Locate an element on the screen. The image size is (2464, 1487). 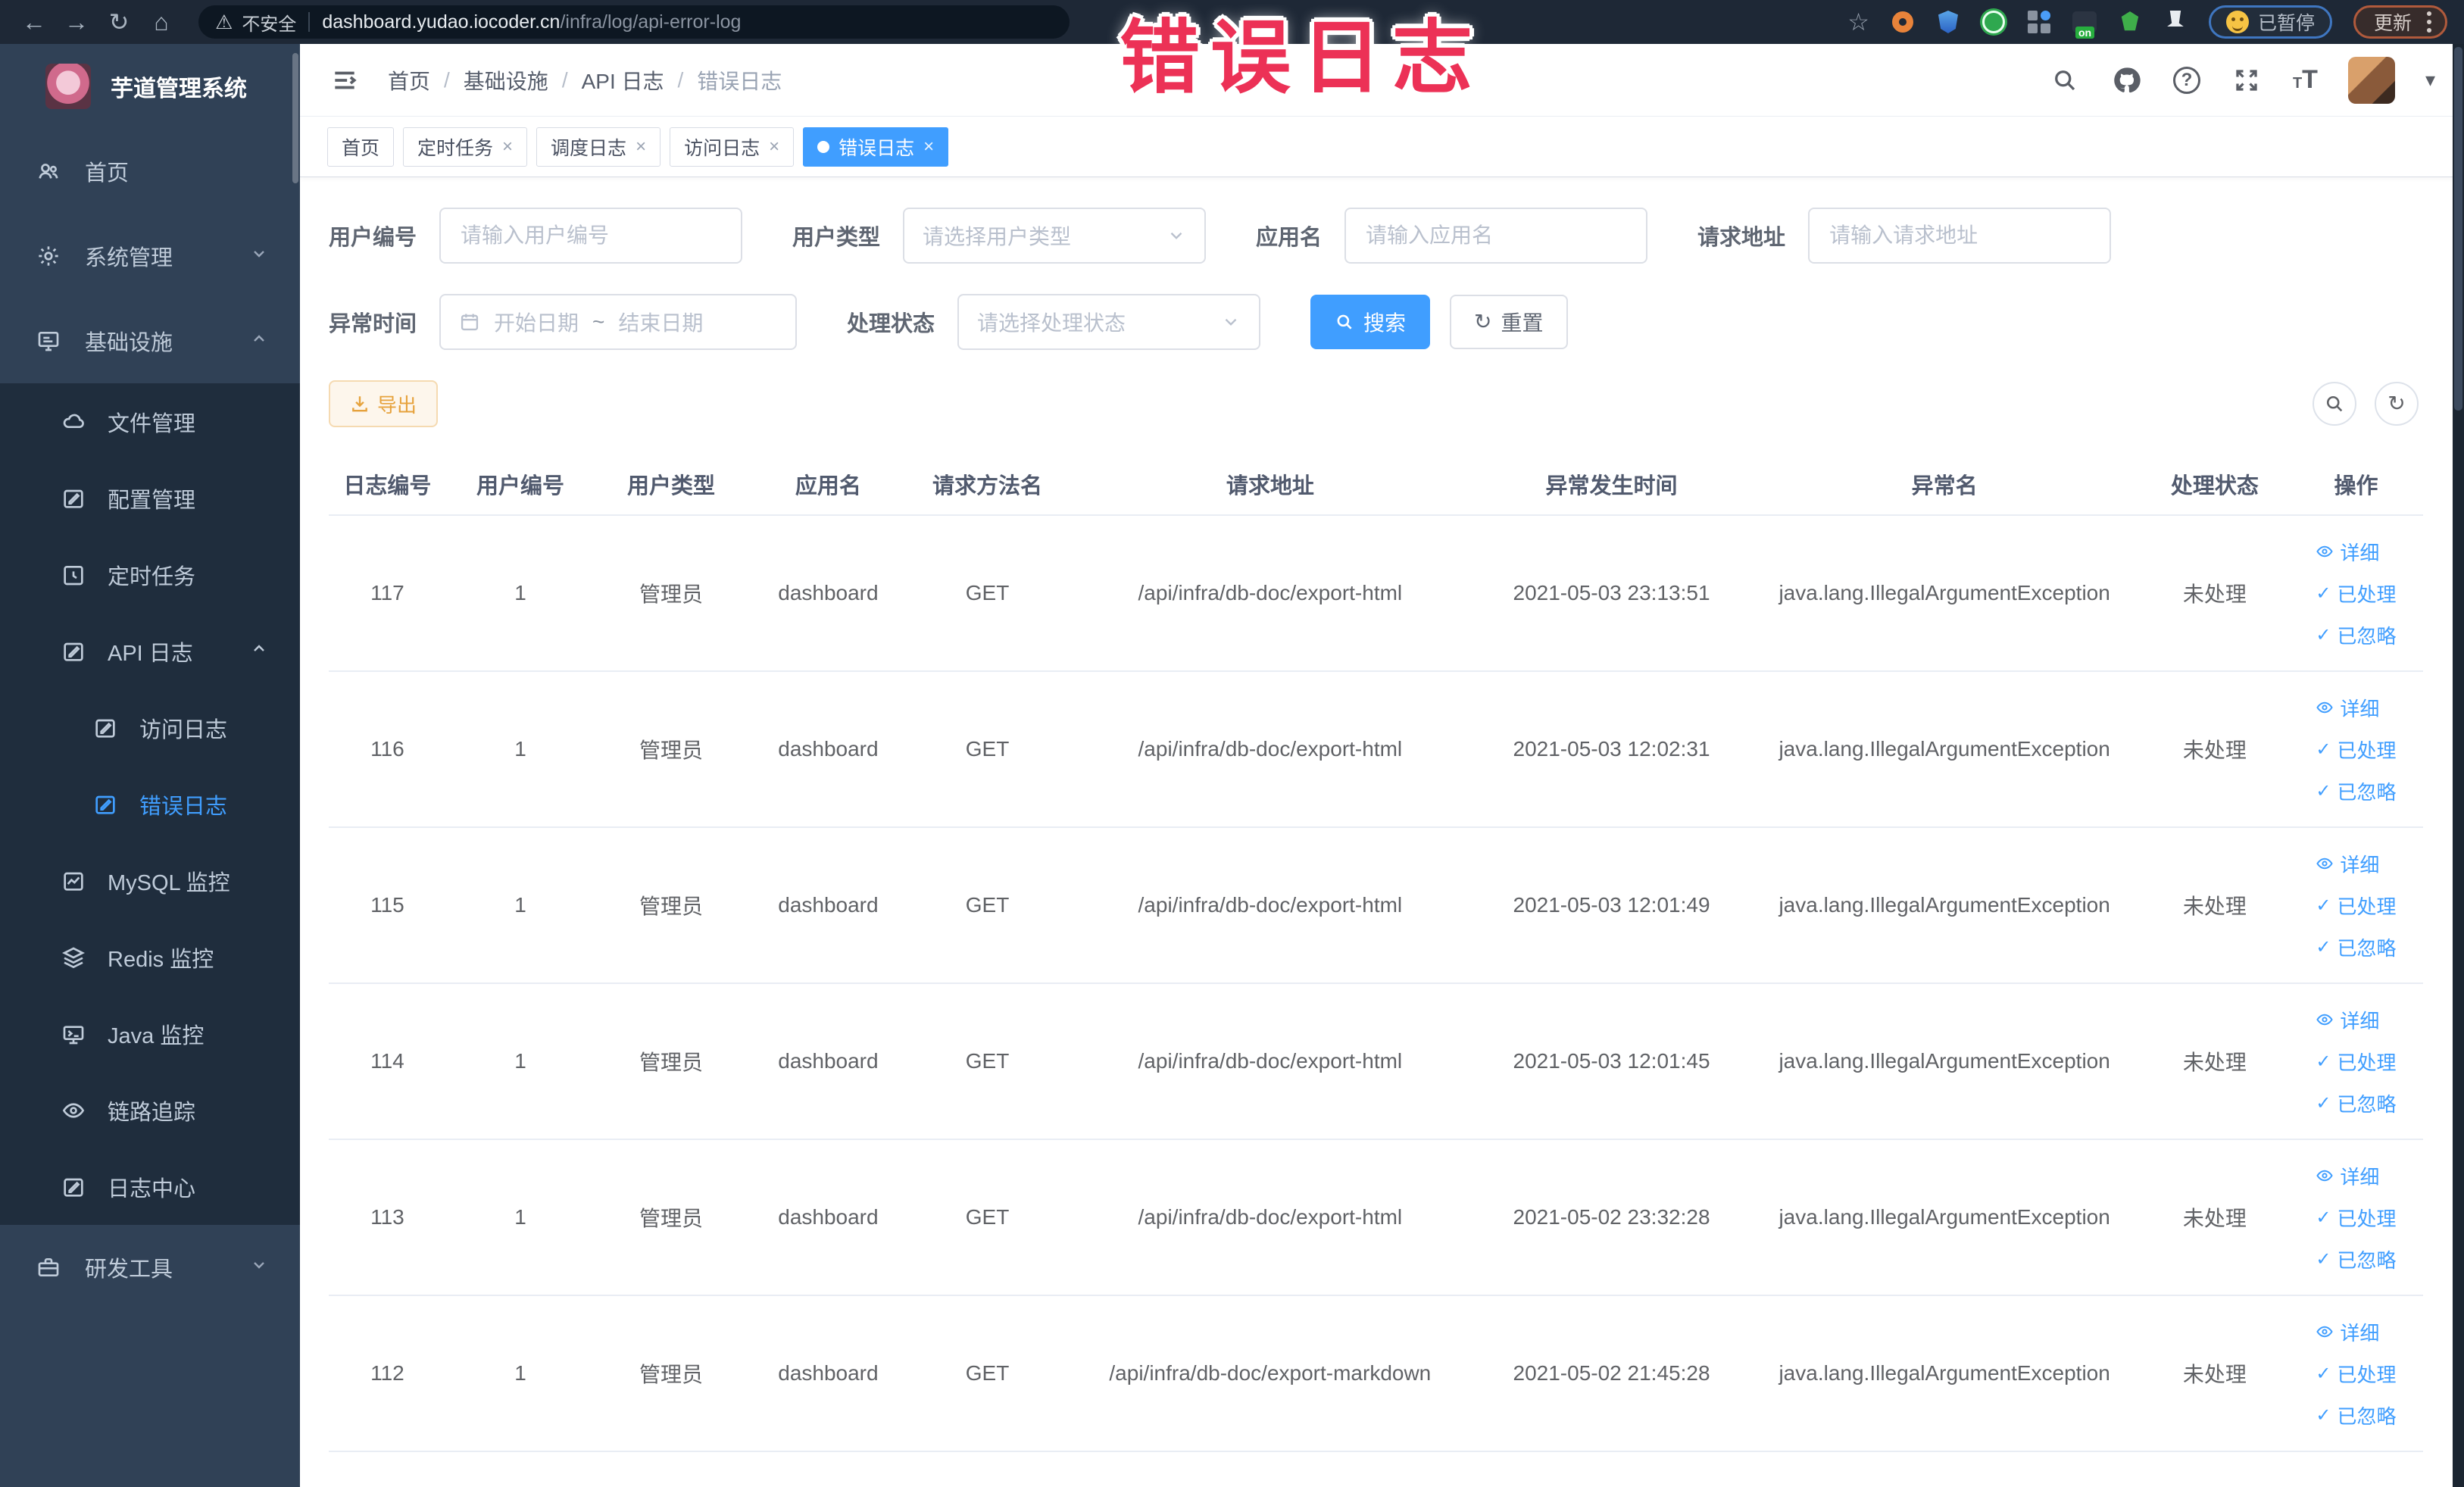
extension-icon-orange-ring is located at coordinates (1903, 22).